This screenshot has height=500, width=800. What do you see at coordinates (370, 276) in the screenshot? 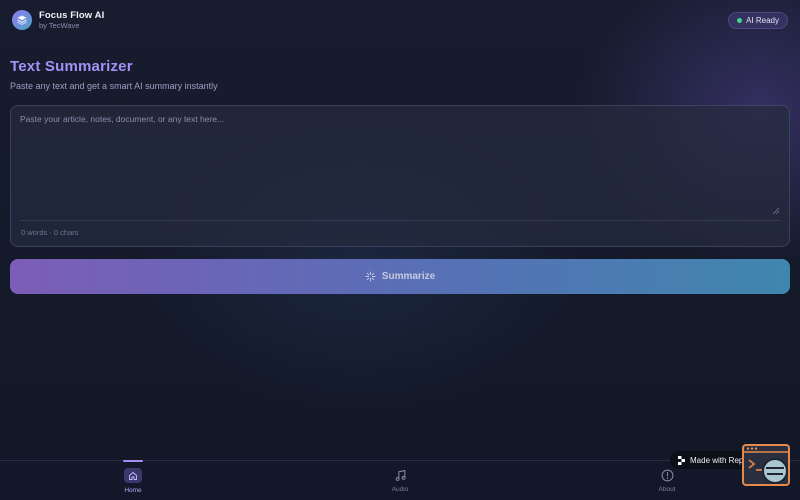
I see `sparkle-icon` at bounding box center [370, 276].